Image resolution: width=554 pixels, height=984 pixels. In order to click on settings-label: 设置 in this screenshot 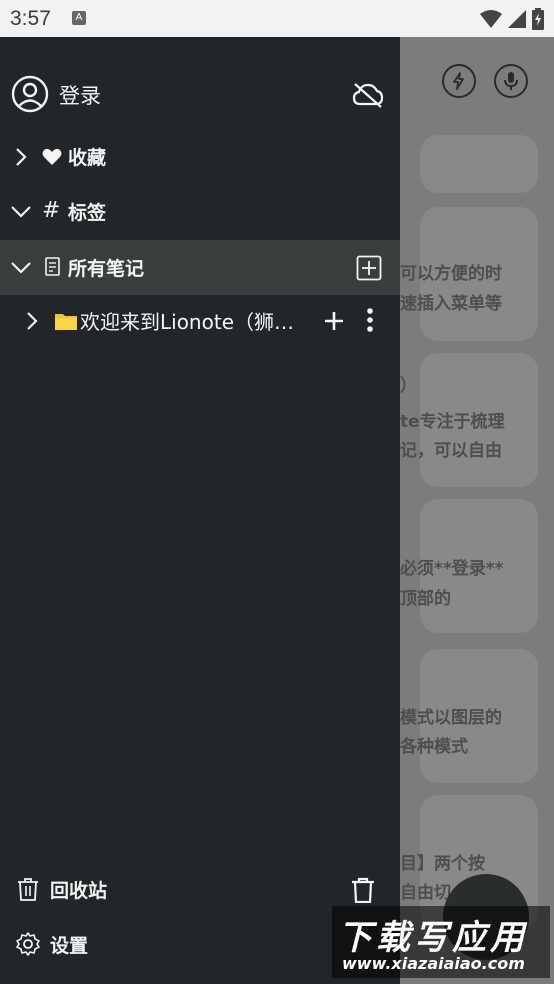, I will do `click(69, 946)`.